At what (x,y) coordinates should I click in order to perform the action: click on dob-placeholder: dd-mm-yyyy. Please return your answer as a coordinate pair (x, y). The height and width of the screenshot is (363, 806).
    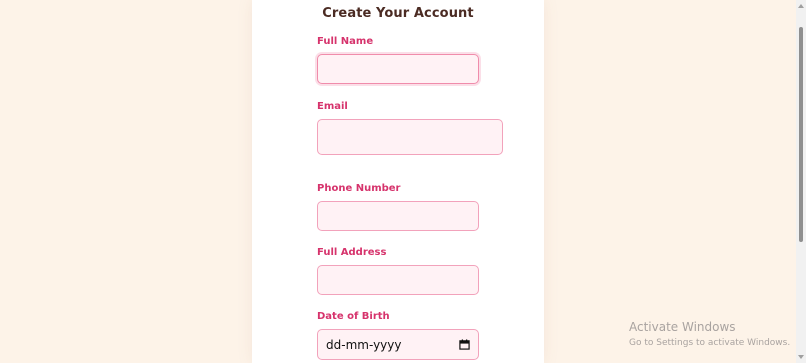
    Looking at the image, I should click on (364, 344).